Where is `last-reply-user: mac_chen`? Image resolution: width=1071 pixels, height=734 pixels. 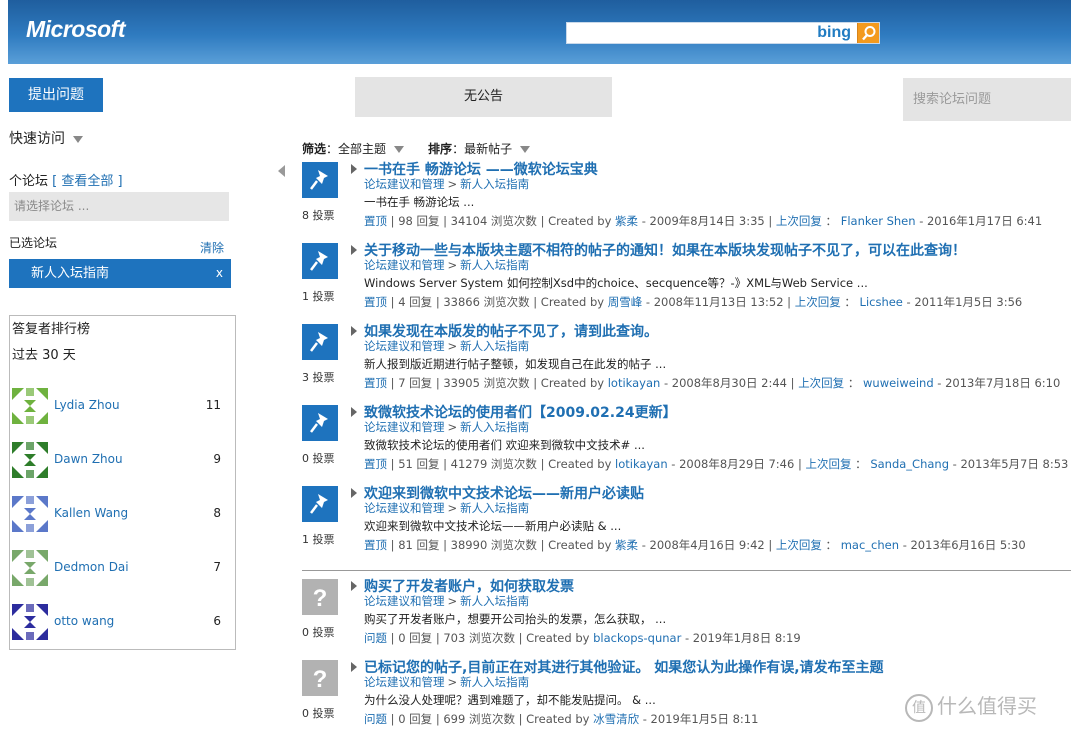
last-reply-user: mac_chen is located at coordinates (870, 545).